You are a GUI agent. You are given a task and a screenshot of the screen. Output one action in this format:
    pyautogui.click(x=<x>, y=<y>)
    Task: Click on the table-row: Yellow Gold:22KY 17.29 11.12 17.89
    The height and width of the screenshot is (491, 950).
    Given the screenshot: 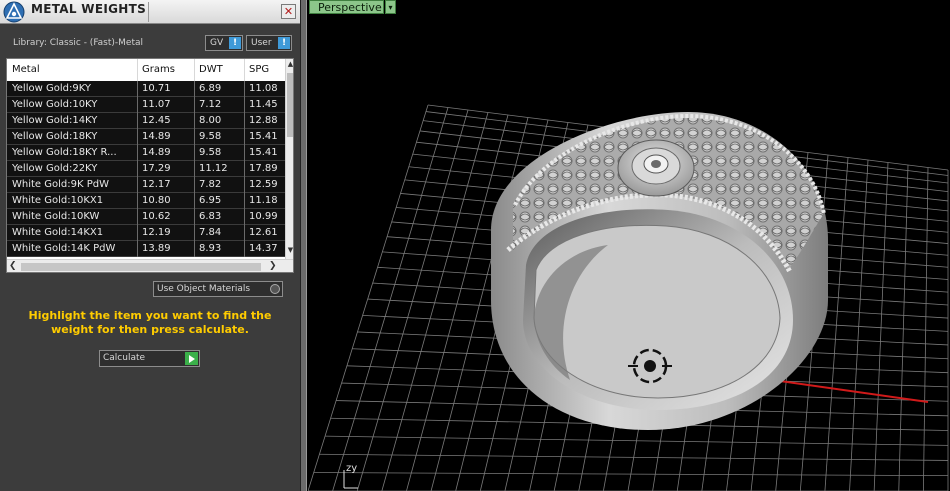 What is the action you would take?
    pyautogui.click(x=146, y=169)
    